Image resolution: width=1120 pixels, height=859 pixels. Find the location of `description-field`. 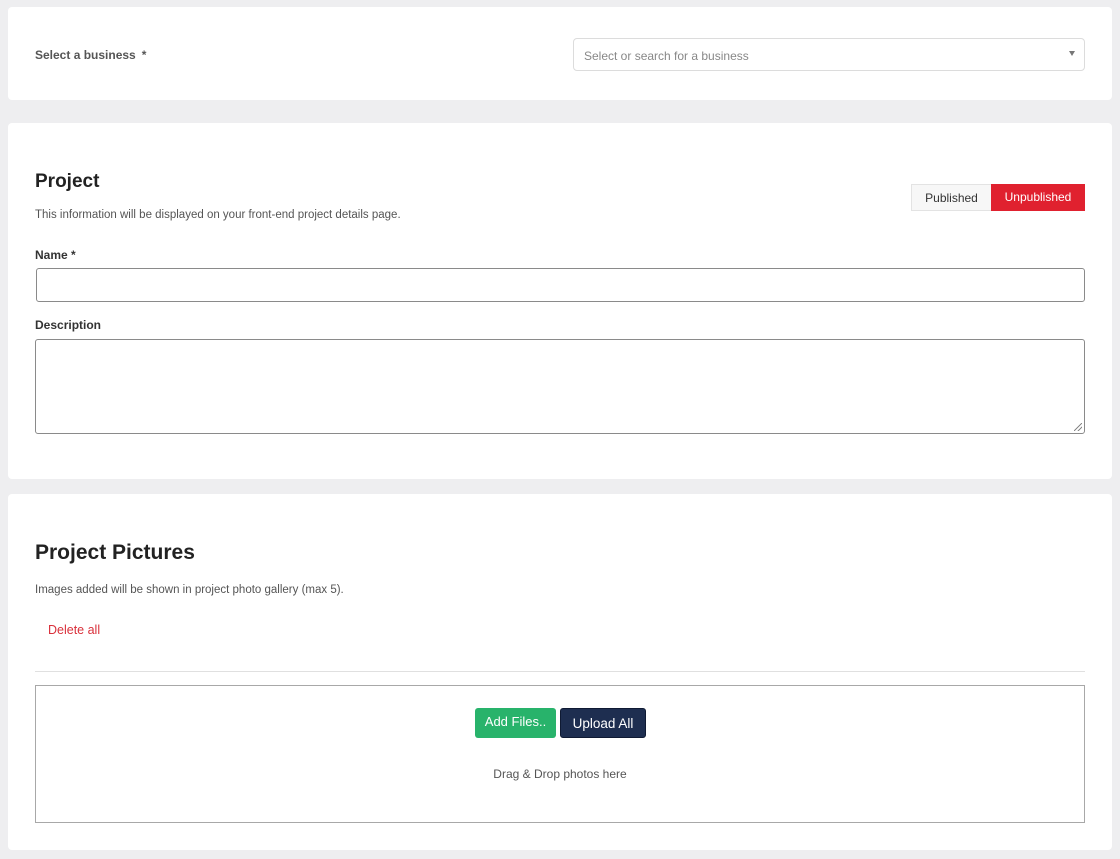

description-field is located at coordinates (560, 386).